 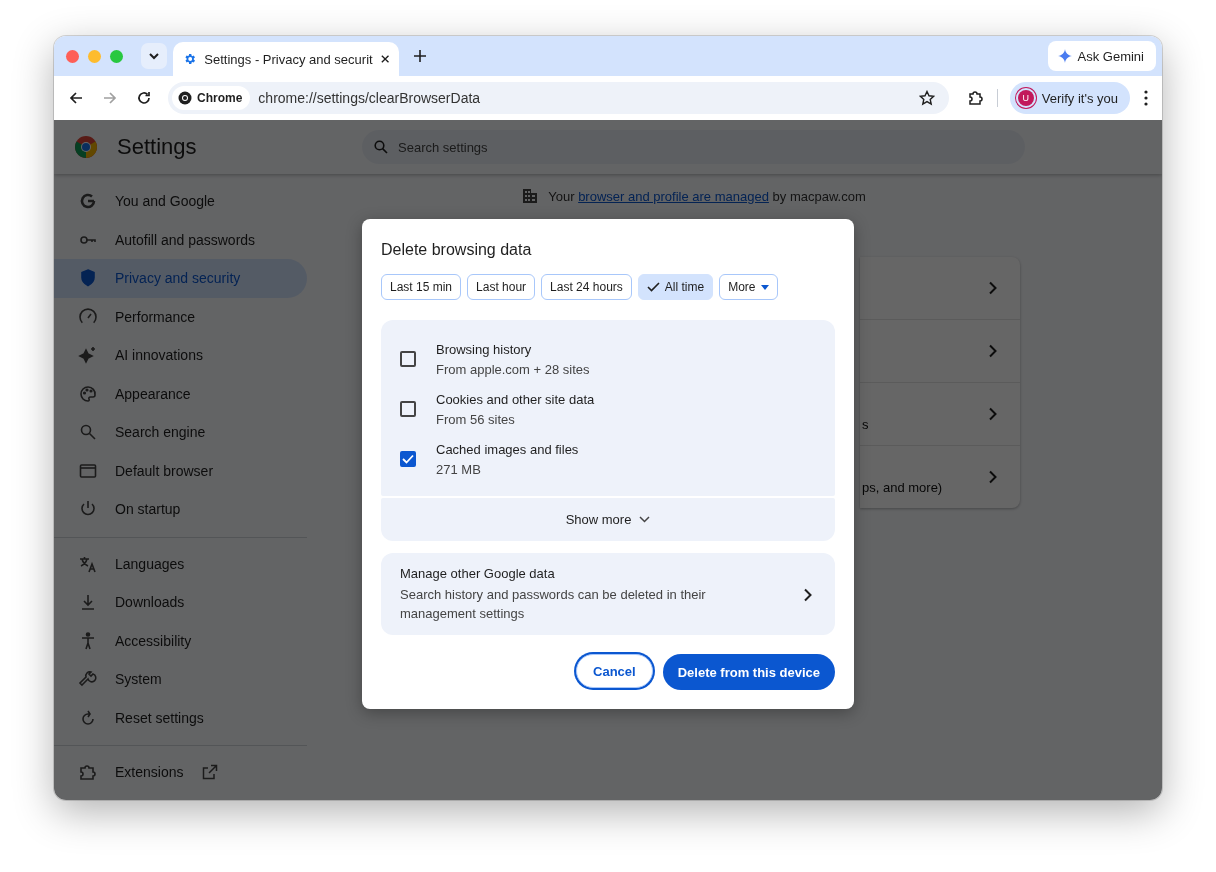 What do you see at coordinates (420, 56) in the screenshot?
I see `new-tab-icon` at bounding box center [420, 56].